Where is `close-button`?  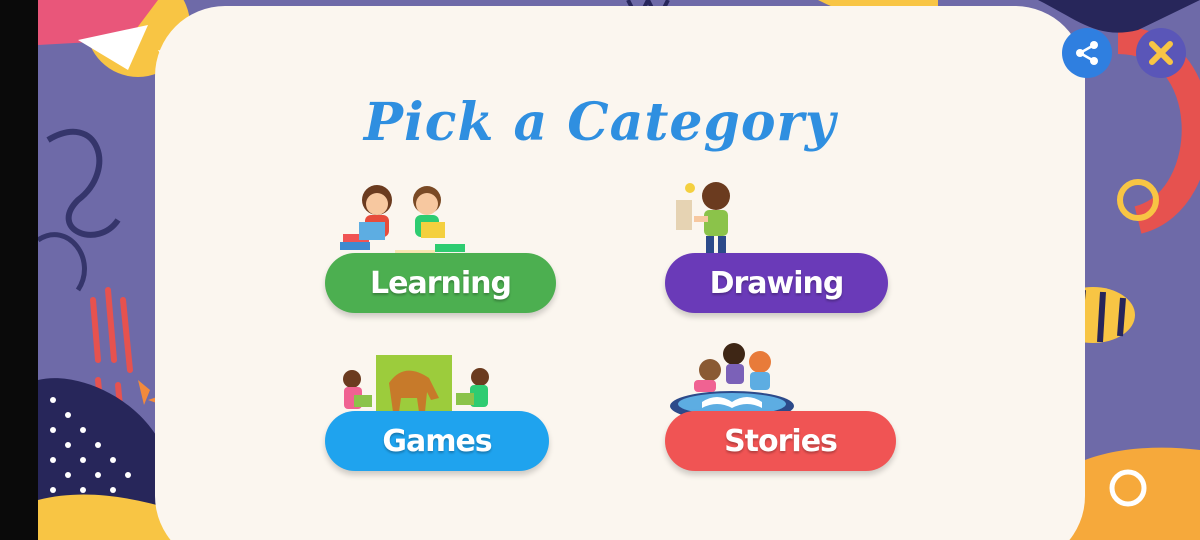 close-button is located at coordinates (1161, 53).